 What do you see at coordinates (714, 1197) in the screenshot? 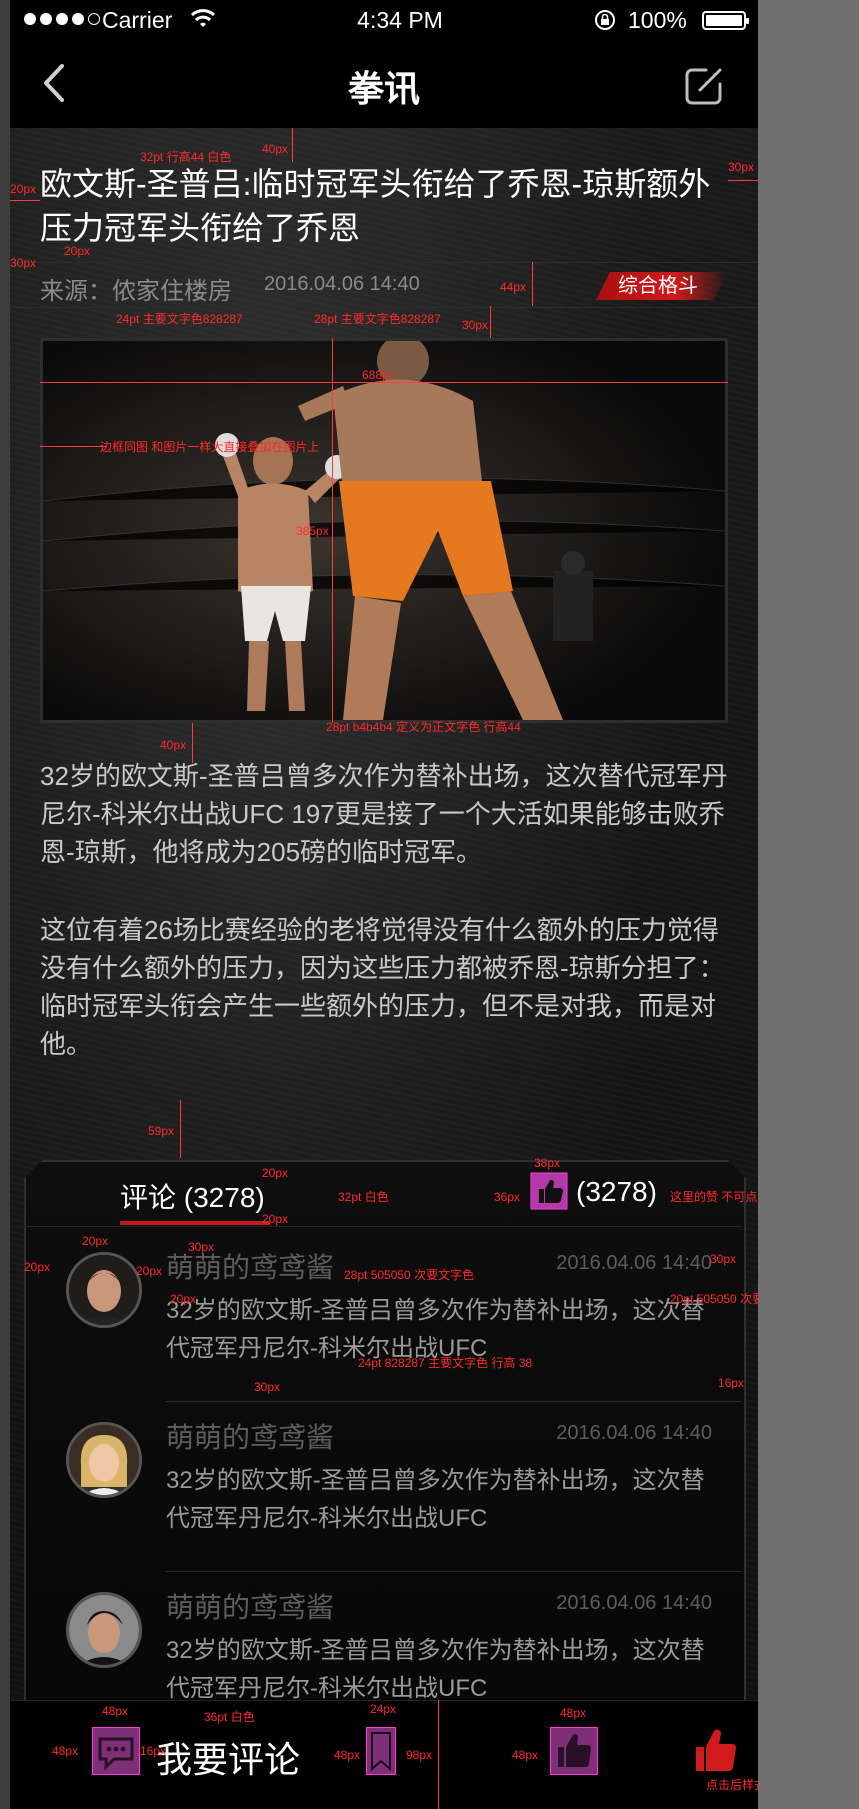
I see `annotation-label: 这里的赞 不可点` at bounding box center [714, 1197].